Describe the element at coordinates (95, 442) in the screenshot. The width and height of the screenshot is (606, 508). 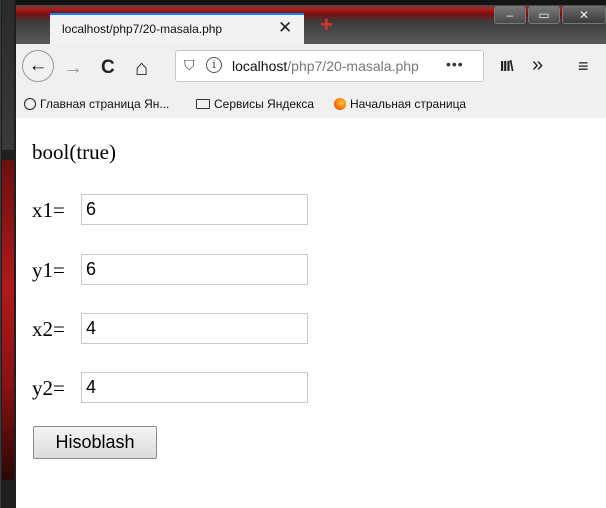
I see `hisoblash-button: Hisoblash` at that location.